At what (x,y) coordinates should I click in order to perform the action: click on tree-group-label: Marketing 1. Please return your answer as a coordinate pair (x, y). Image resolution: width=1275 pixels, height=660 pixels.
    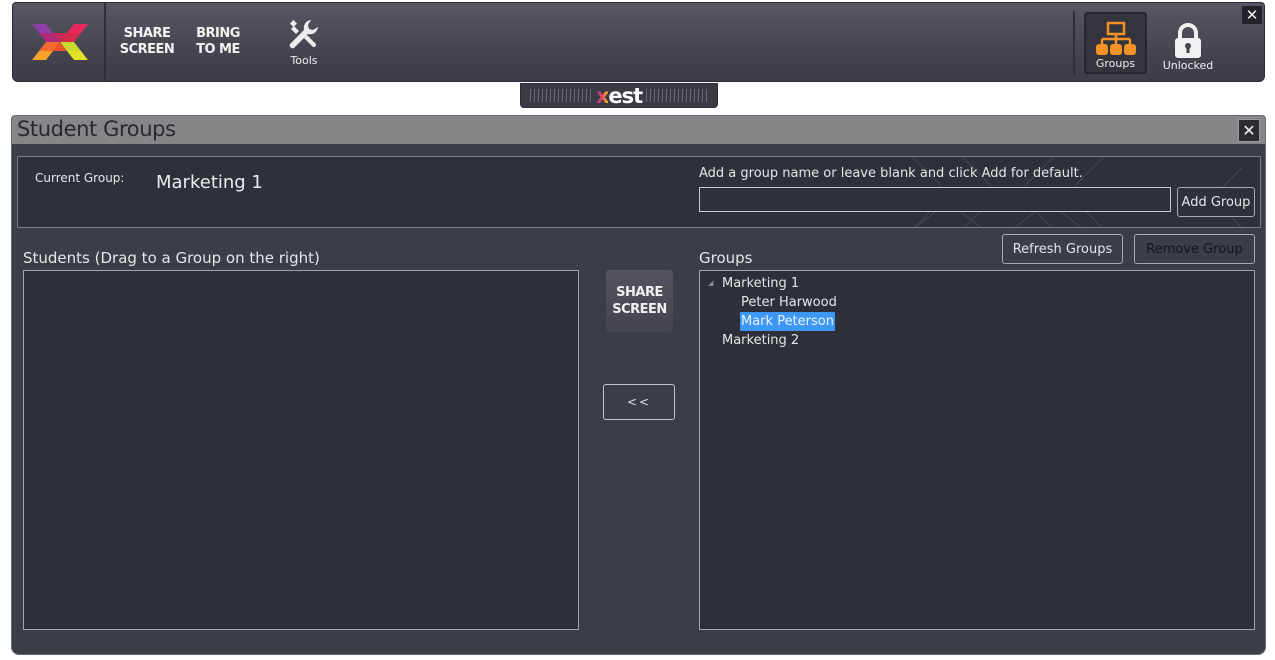
    Looking at the image, I should click on (760, 283).